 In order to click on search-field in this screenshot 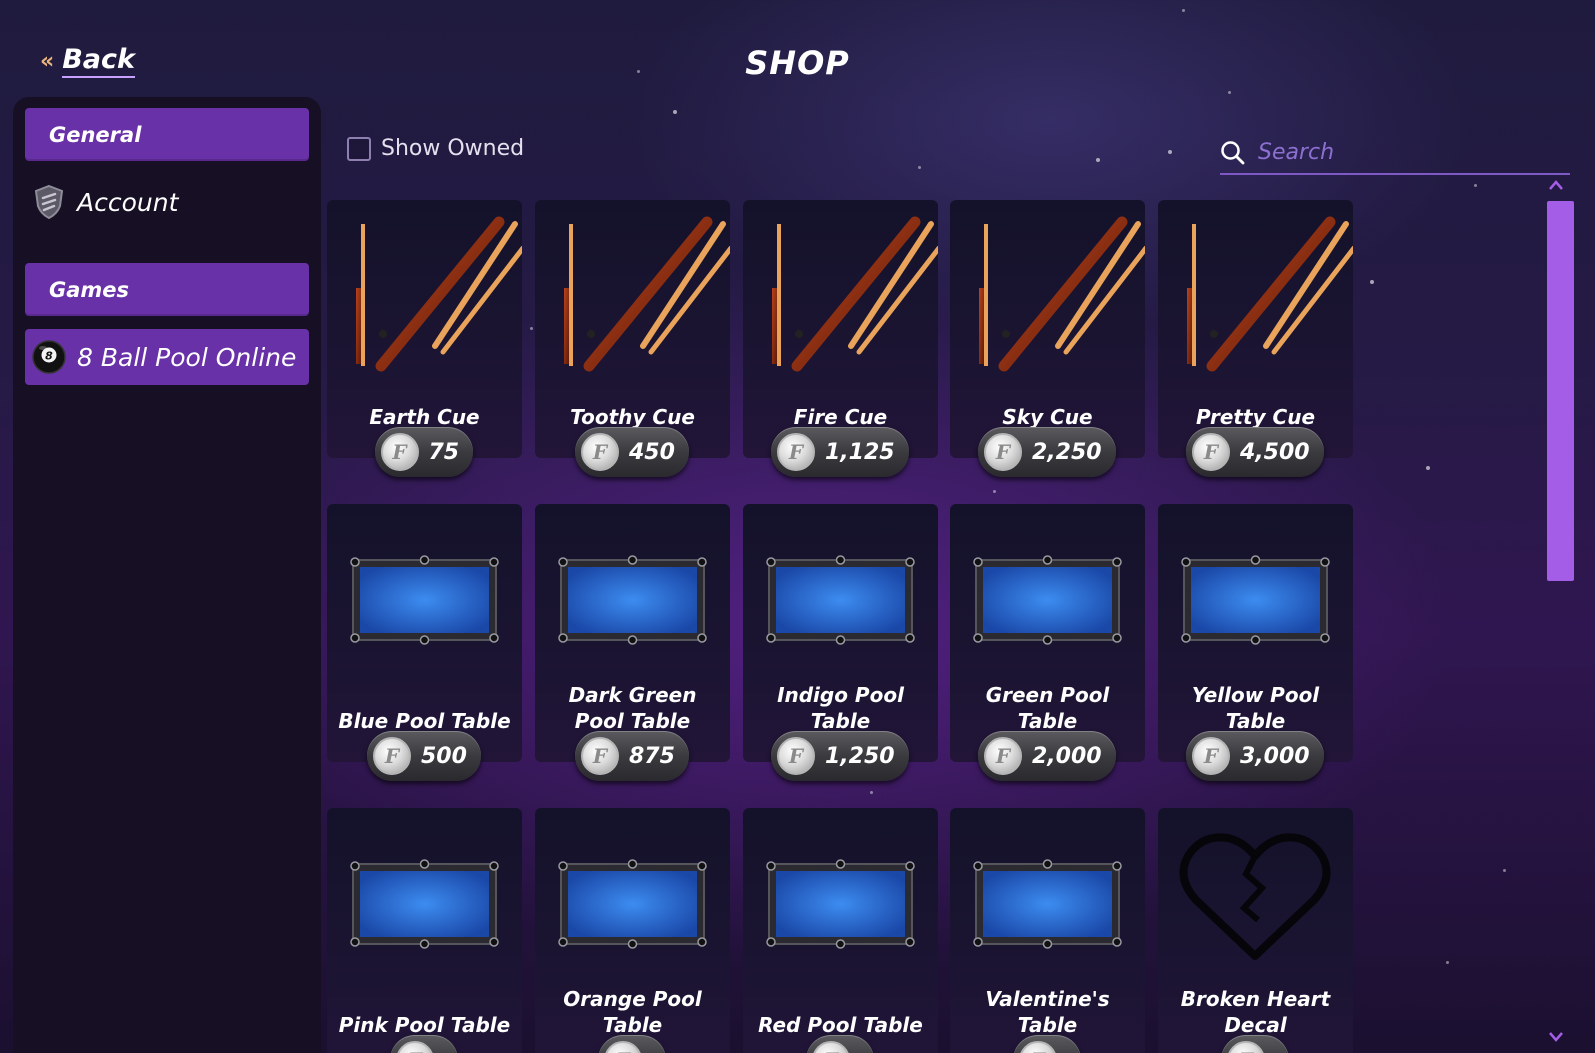, I will do `click(1395, 153)`.